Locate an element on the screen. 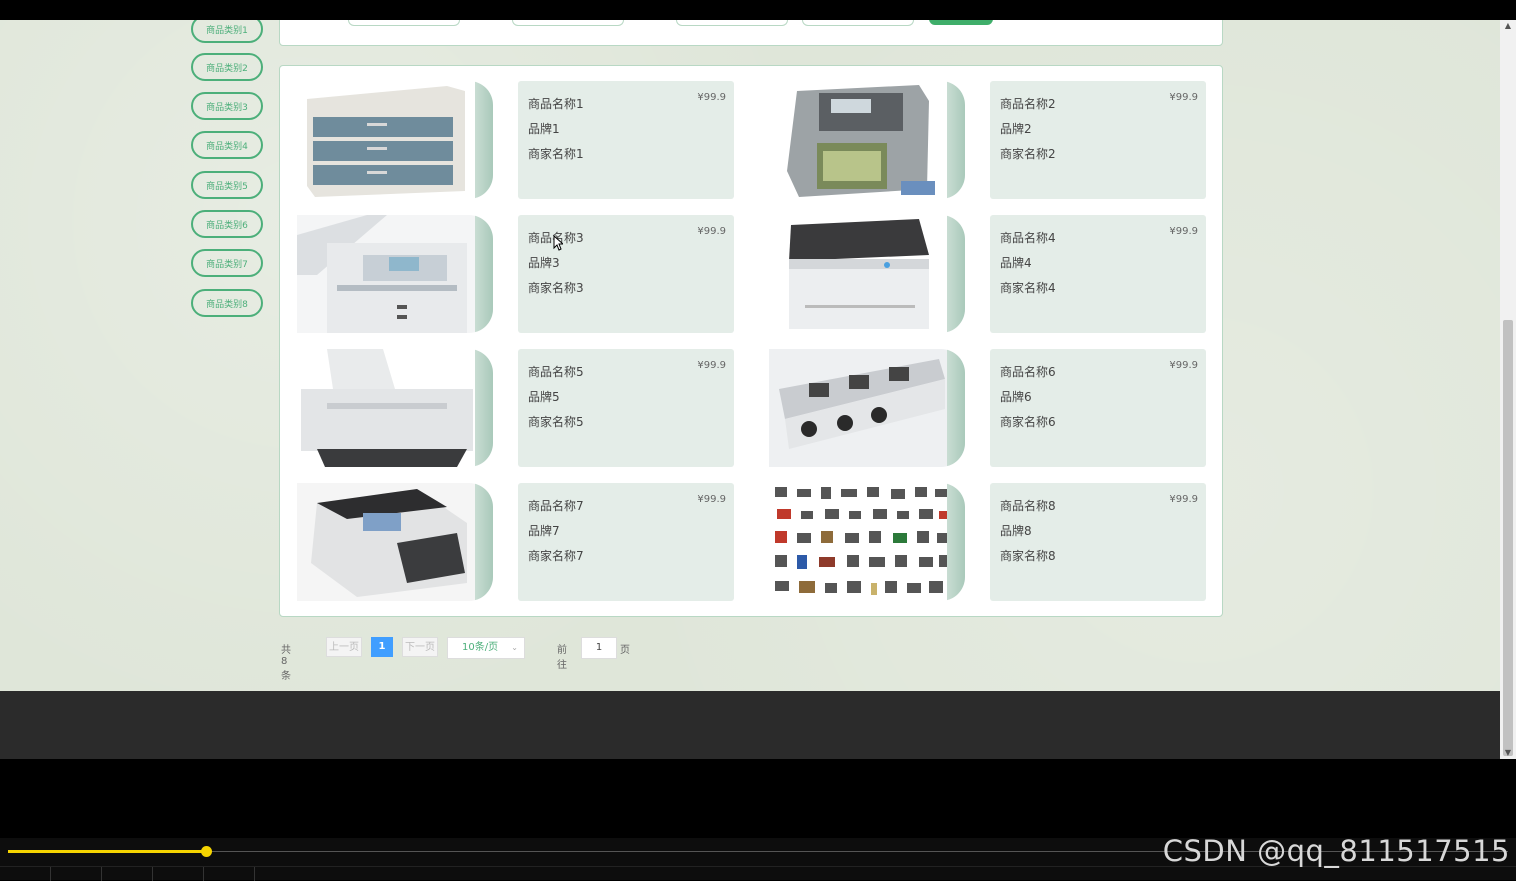  product-brand: 品牌4 is located at coordinates (1016, 263).